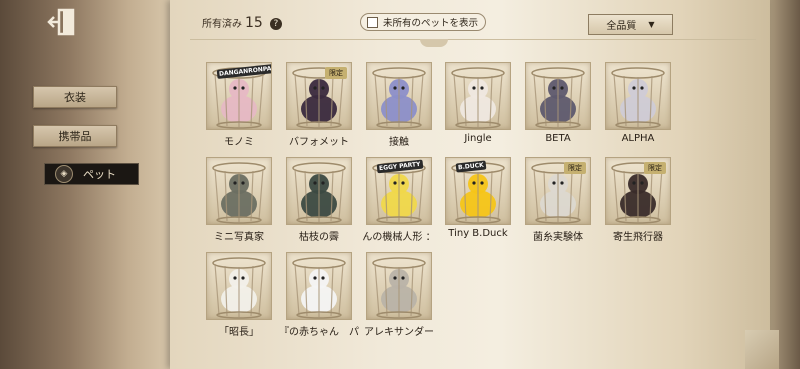  I want to click on pet-card: B.DUCK Tiny B.Duck, so click(478, 201).